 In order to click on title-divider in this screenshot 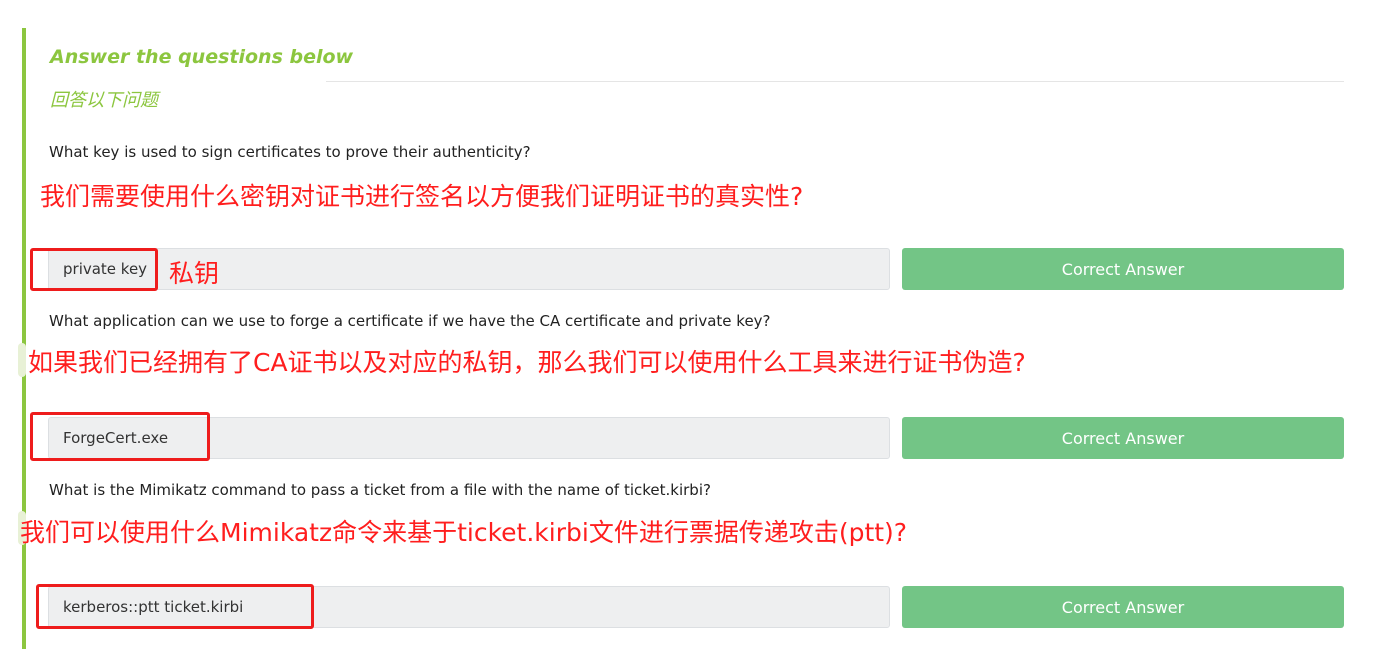, I will do `click(835, 81)`.